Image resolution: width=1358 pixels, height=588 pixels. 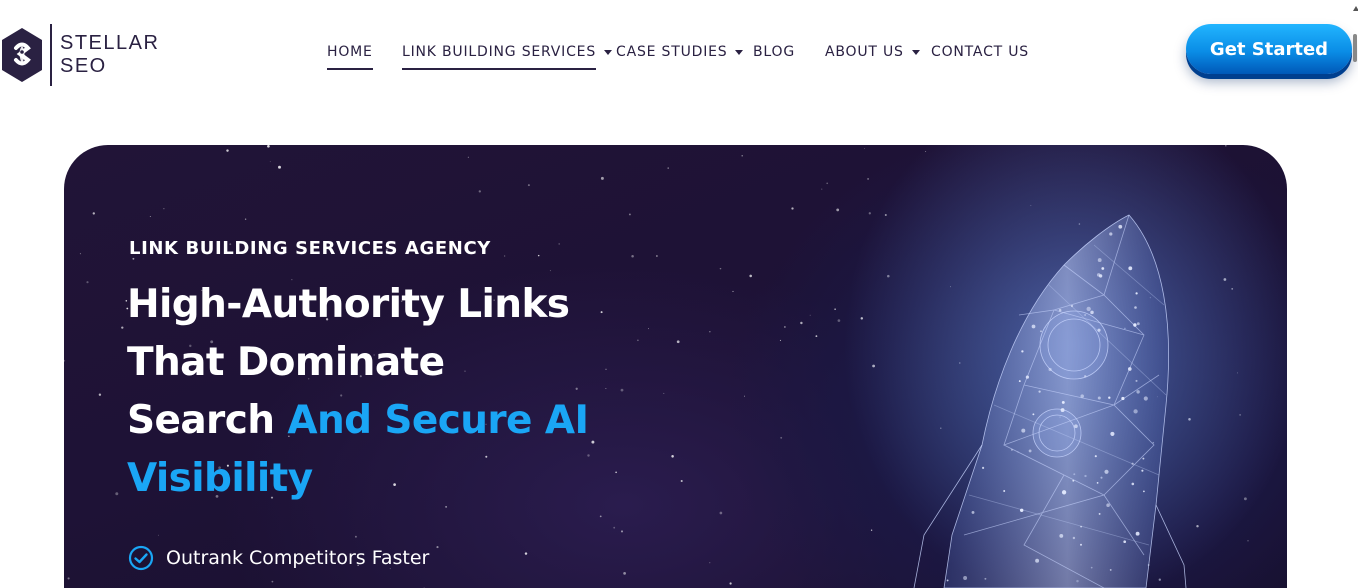 What do you see at coordinates (438, 420) in the screenshot?
I see `hero-title-line-3-accent: And Secure AI` at bounding box center [438, 420].